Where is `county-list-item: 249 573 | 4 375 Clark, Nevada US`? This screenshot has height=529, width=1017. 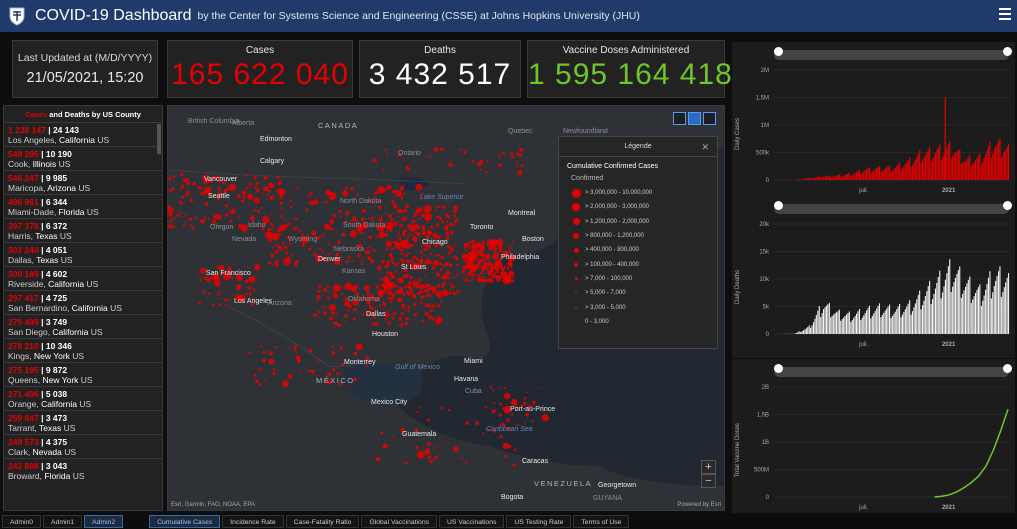 county-list-item: 249 573 | 4 375 Clark, Nevada US is located at coordinates (83, 446).